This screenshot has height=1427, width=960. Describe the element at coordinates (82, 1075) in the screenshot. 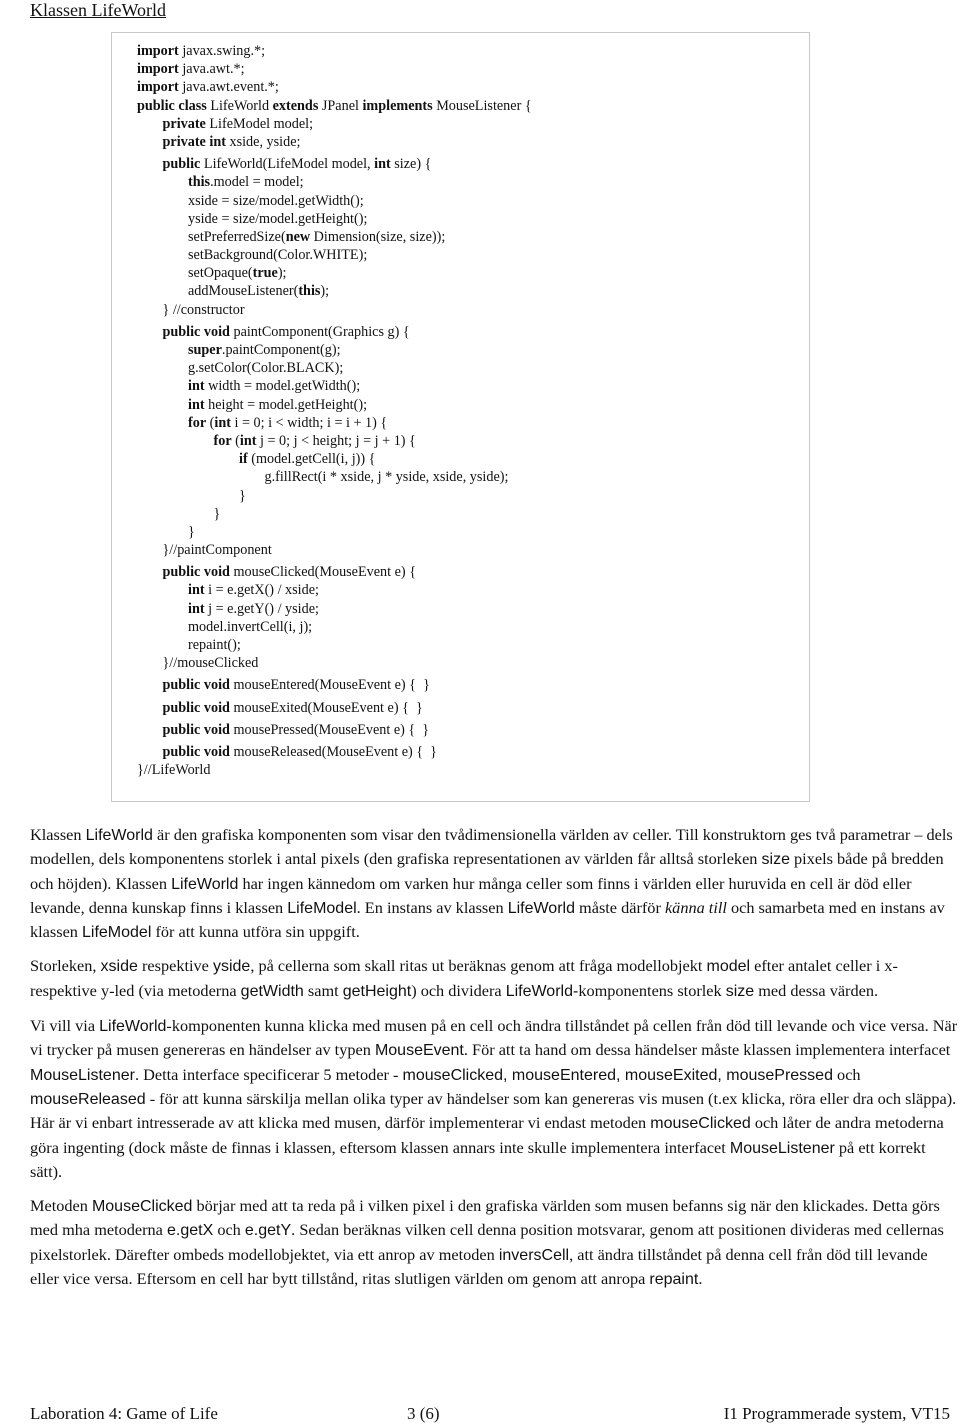

I see `inline-code: MouseListener` at that location.